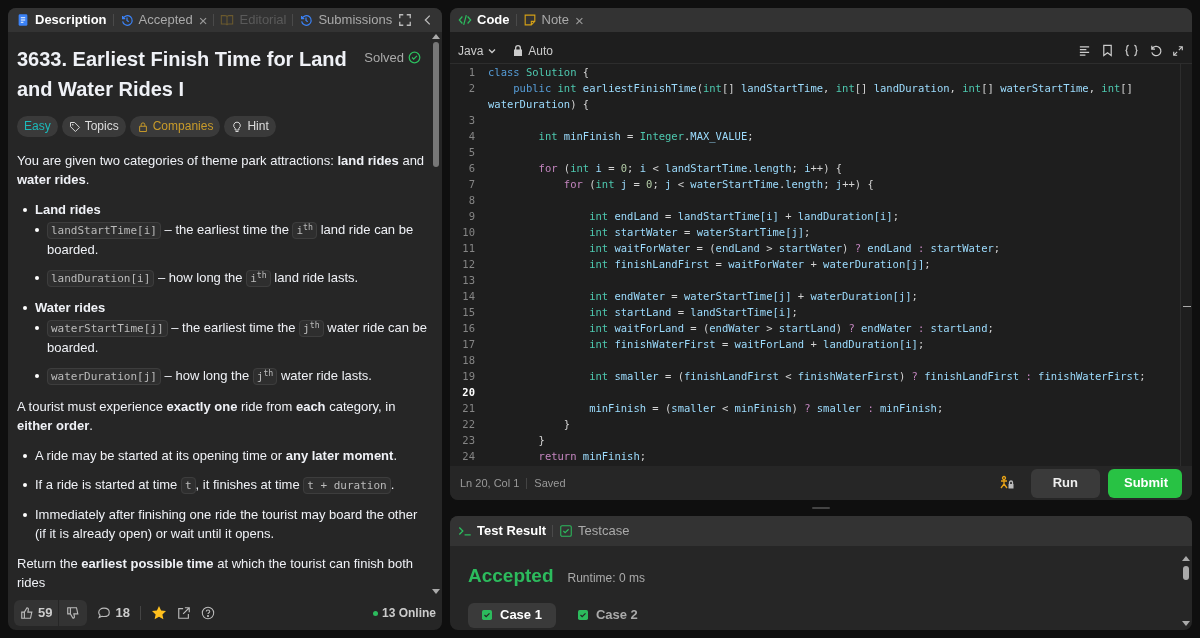 The image size is (1200, 638). I want to click on code-line: minFinish = (smaller < minFinish) ? smaller : minFinish;, so click(766, 408).